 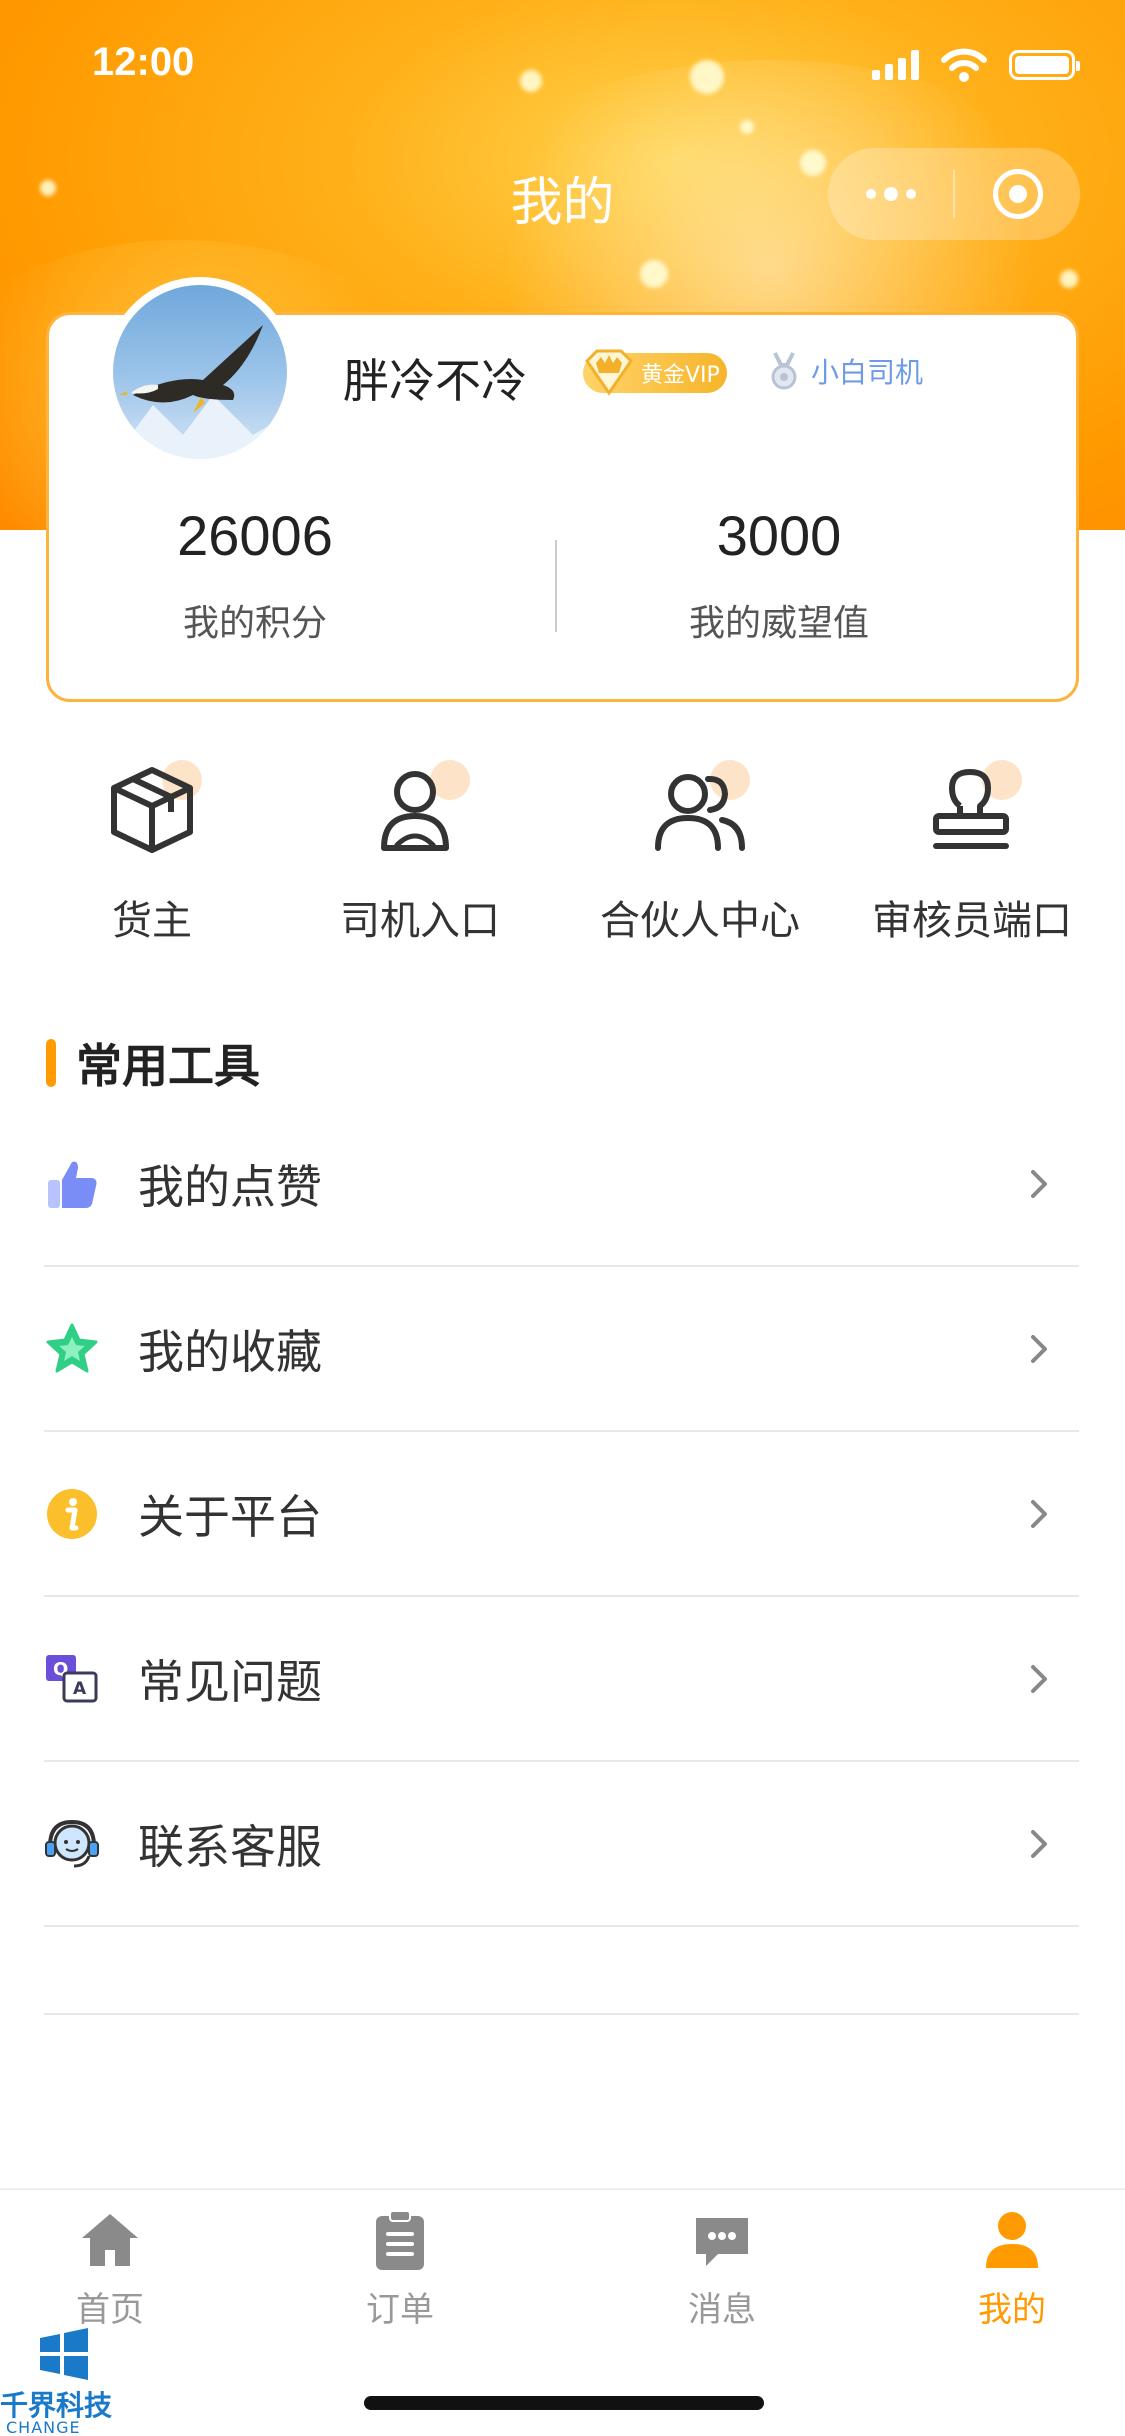 I want to click on thumbs-up-icon, so click(x=72, y=1184).